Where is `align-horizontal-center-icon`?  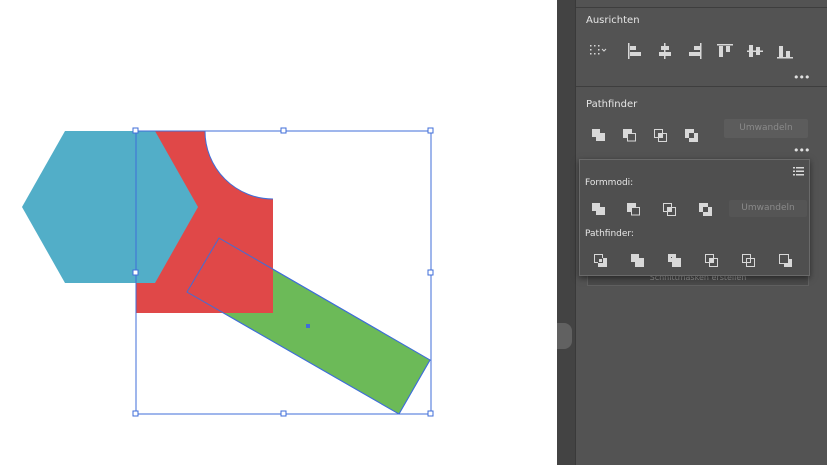 align-horizontal-center-icon is located at coordinates (665, 51).